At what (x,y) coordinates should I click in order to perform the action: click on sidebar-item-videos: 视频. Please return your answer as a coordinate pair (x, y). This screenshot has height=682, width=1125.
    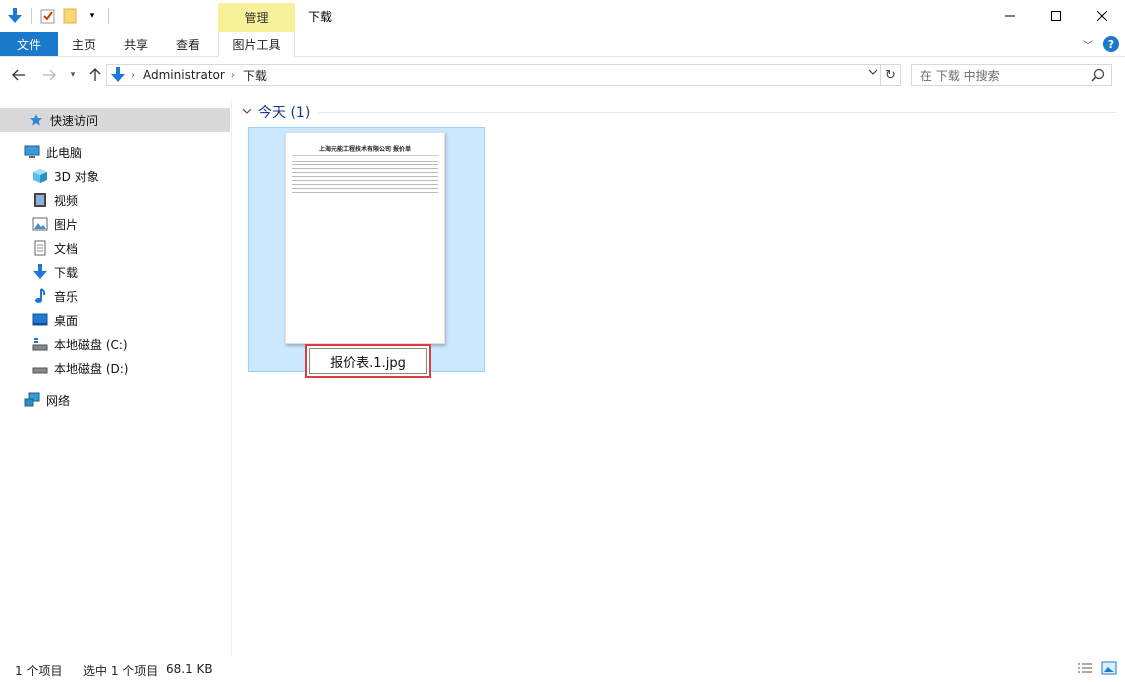
    Looking at the image, I should click on (55, 200).